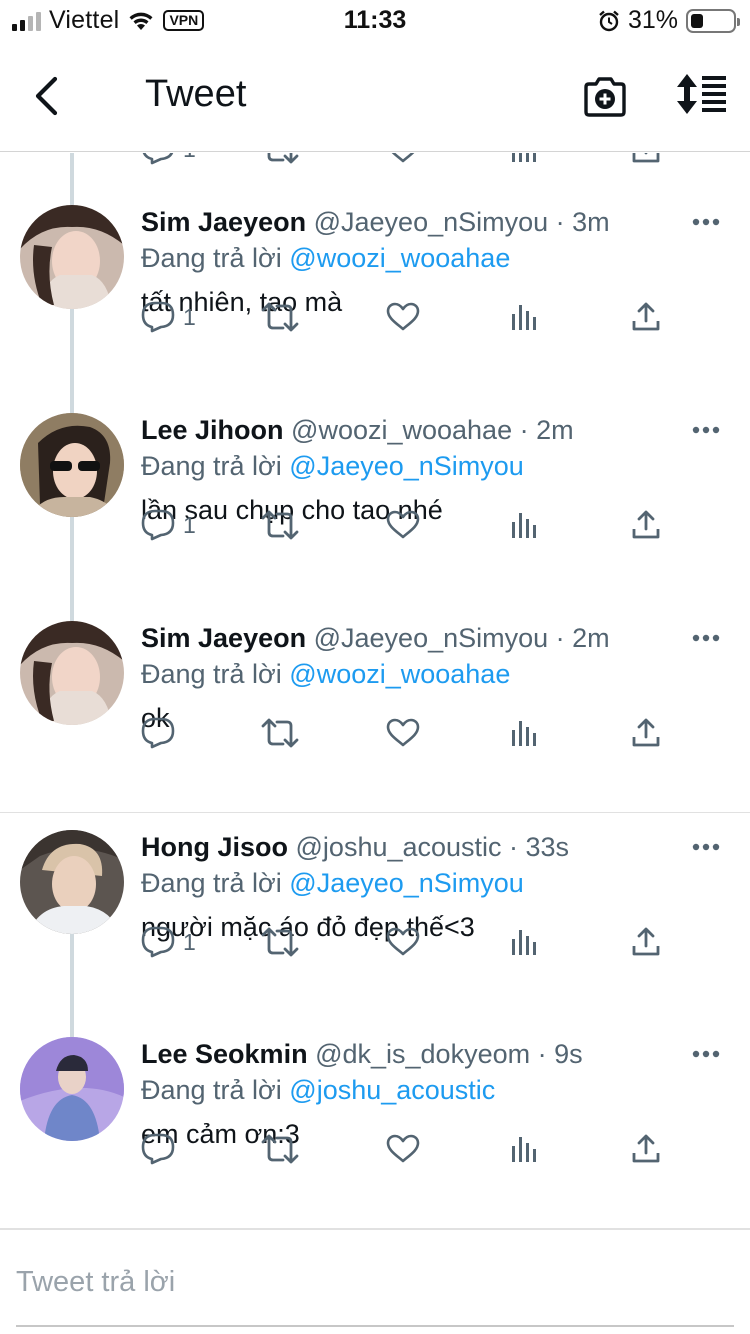  Describe the element at coordinates (652, 20) in the screenshot. I see `battery-percentage: 31%` at that location.